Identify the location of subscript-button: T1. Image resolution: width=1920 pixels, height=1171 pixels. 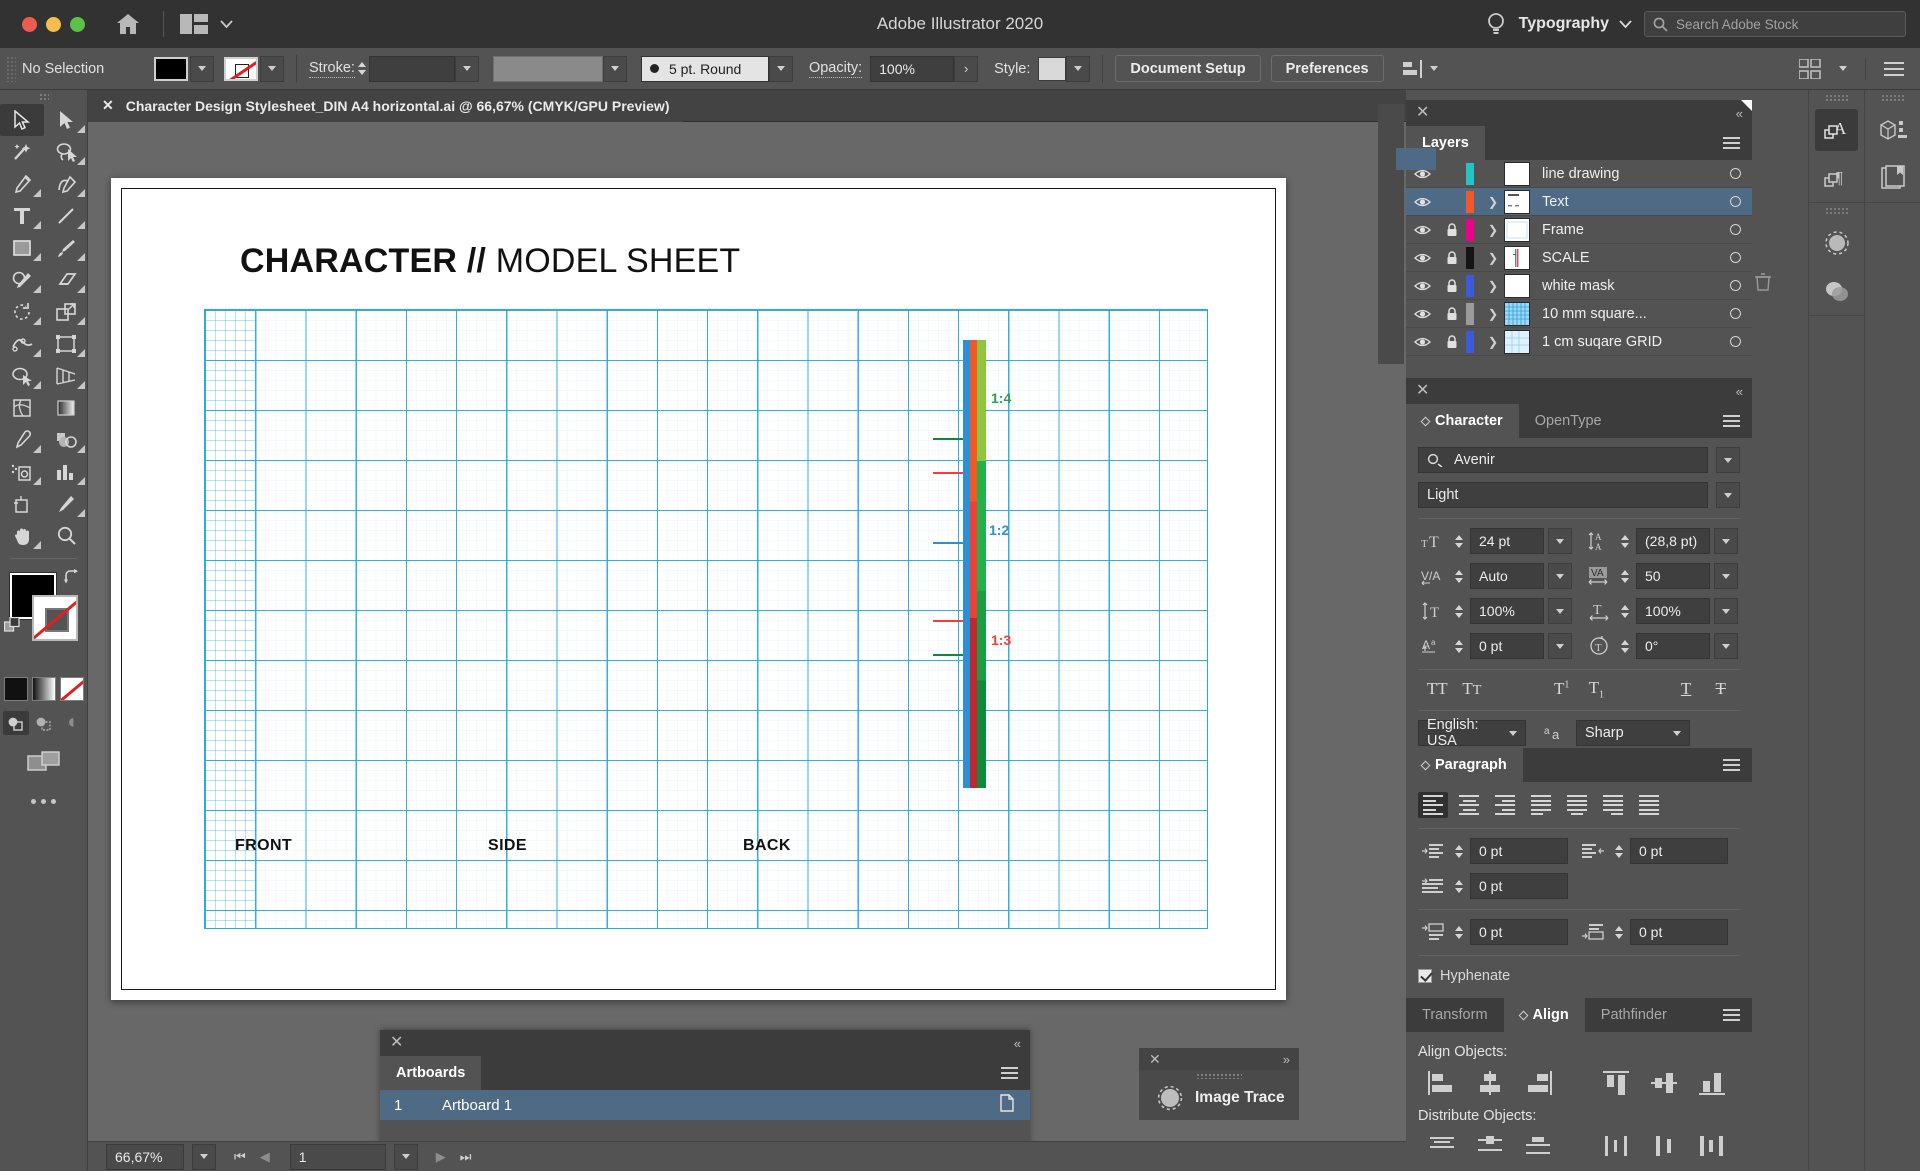
(1596, 689).